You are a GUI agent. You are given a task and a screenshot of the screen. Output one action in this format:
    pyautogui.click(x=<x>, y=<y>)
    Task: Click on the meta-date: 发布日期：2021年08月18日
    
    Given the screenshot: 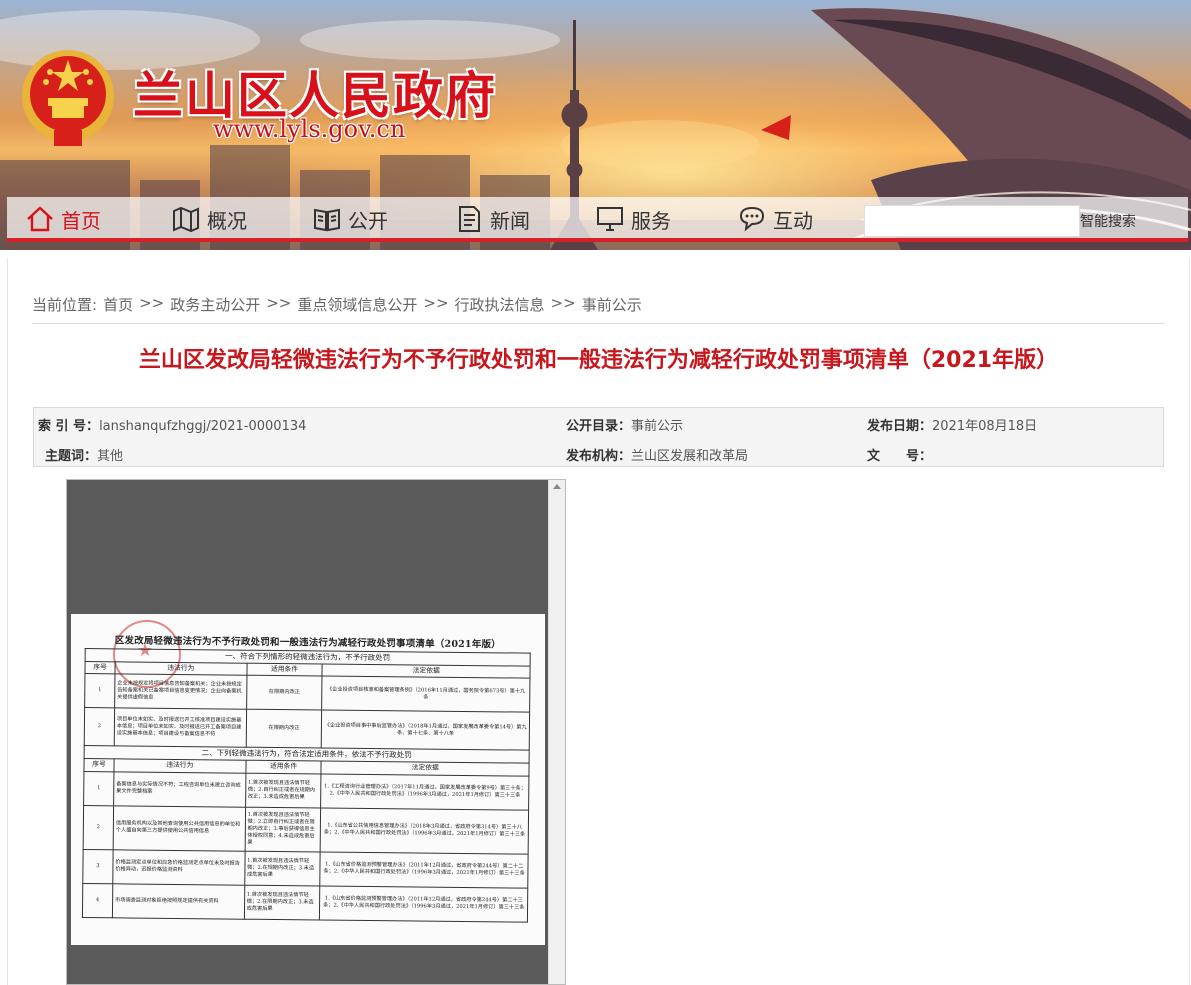 What is the action you would take?
    pyautogui.click(x=952, y=424)
    